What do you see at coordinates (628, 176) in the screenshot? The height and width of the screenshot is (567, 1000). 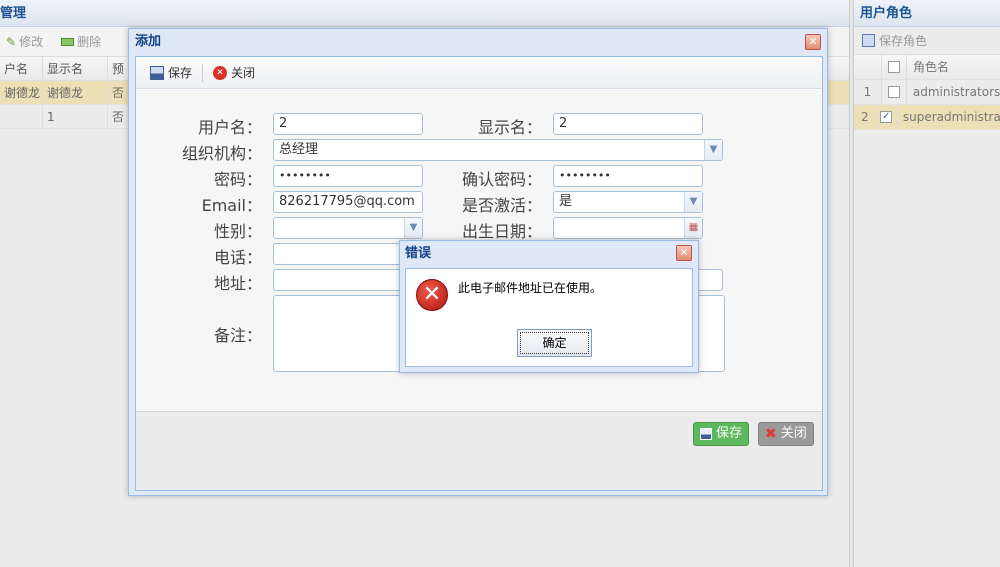 I see `confirm-password-field: ••••••••` at bounding box center [628, 176].